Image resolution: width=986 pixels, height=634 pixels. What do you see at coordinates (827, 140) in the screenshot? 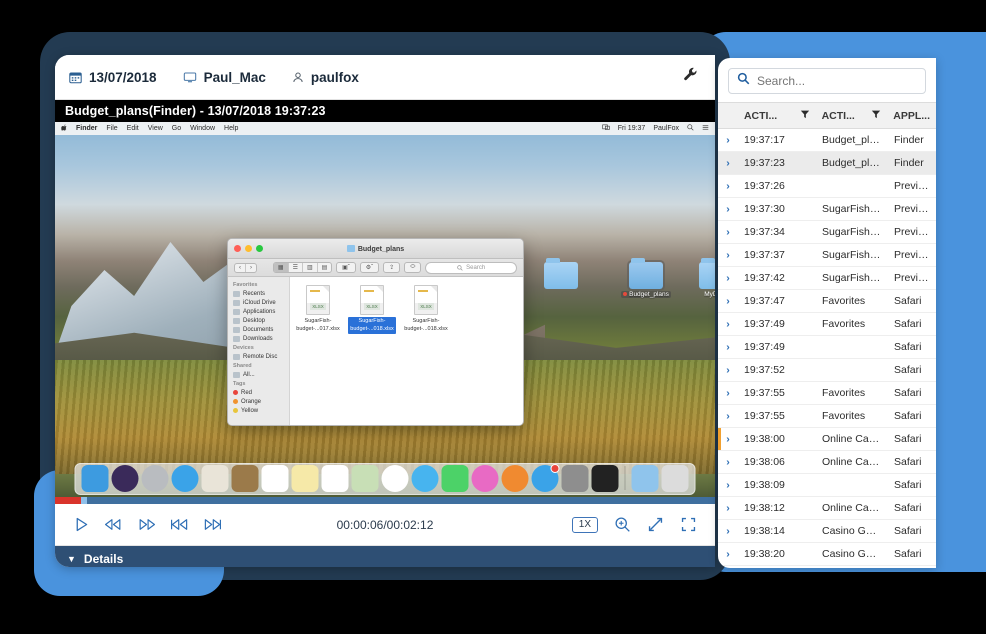
I see `table-row: › 19:37:17 Budget_plans Finder` at bounding box center [827, 140].